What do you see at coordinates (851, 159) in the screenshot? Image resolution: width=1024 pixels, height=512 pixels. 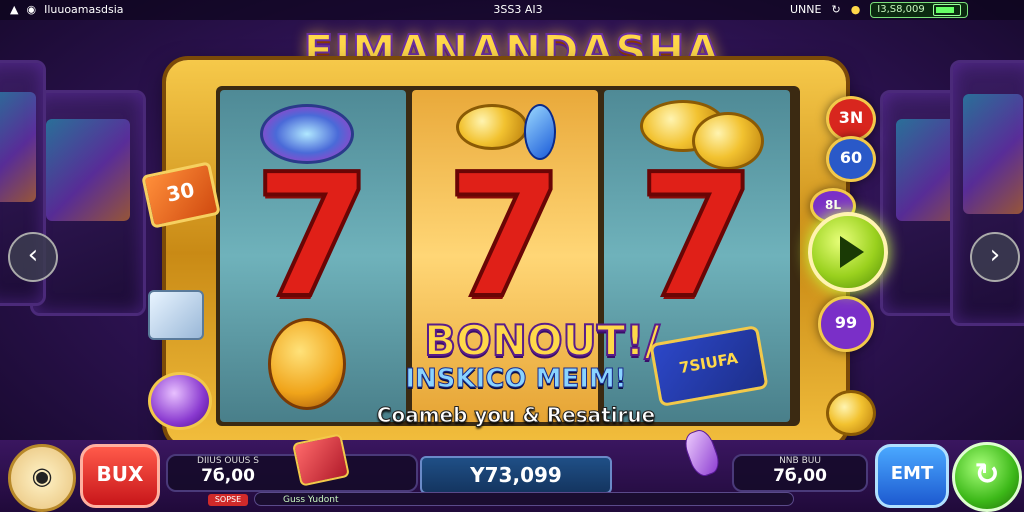 I see `chip-blue: 60` at bounding box center [851, 159].